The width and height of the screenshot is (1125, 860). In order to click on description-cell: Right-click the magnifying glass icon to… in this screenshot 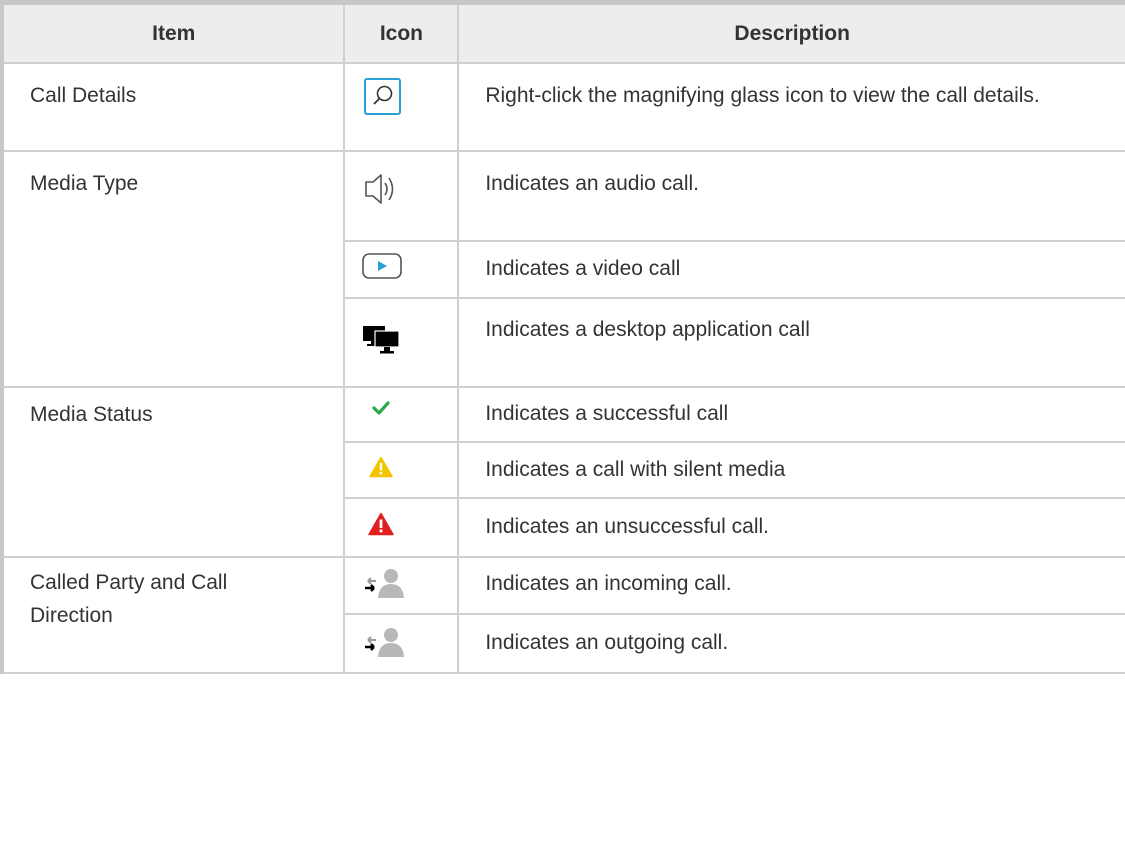, I will do `click(791, 107)`.